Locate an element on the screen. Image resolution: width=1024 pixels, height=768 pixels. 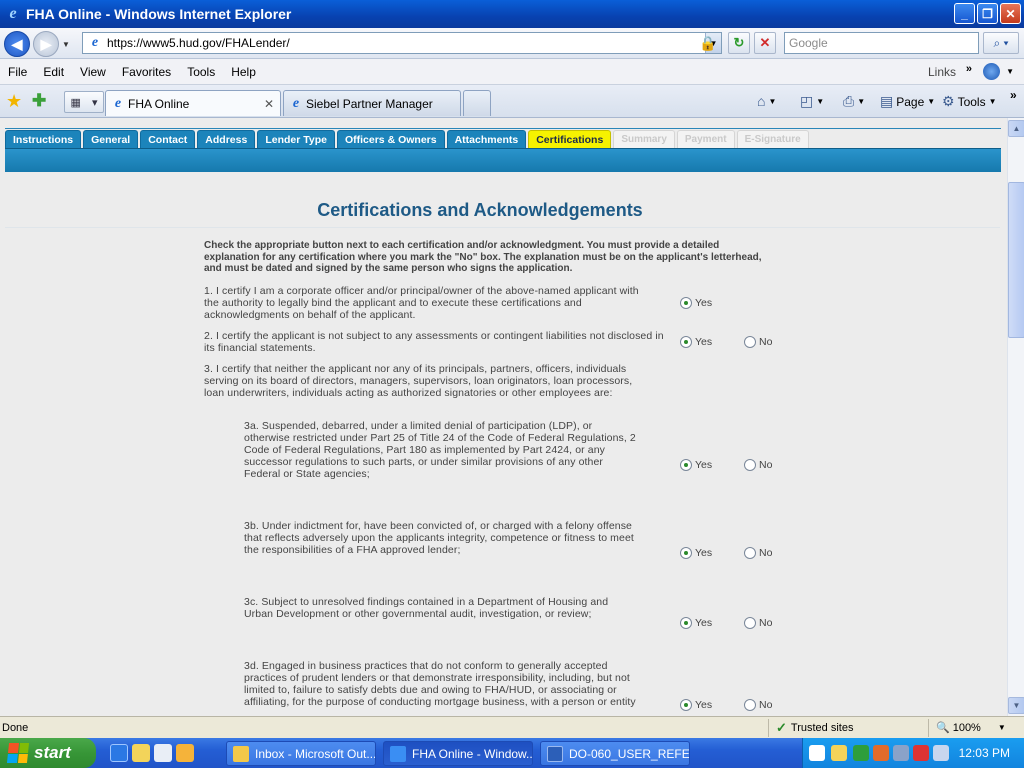
menu-tools: Tools is located at coordinates (201, 72).